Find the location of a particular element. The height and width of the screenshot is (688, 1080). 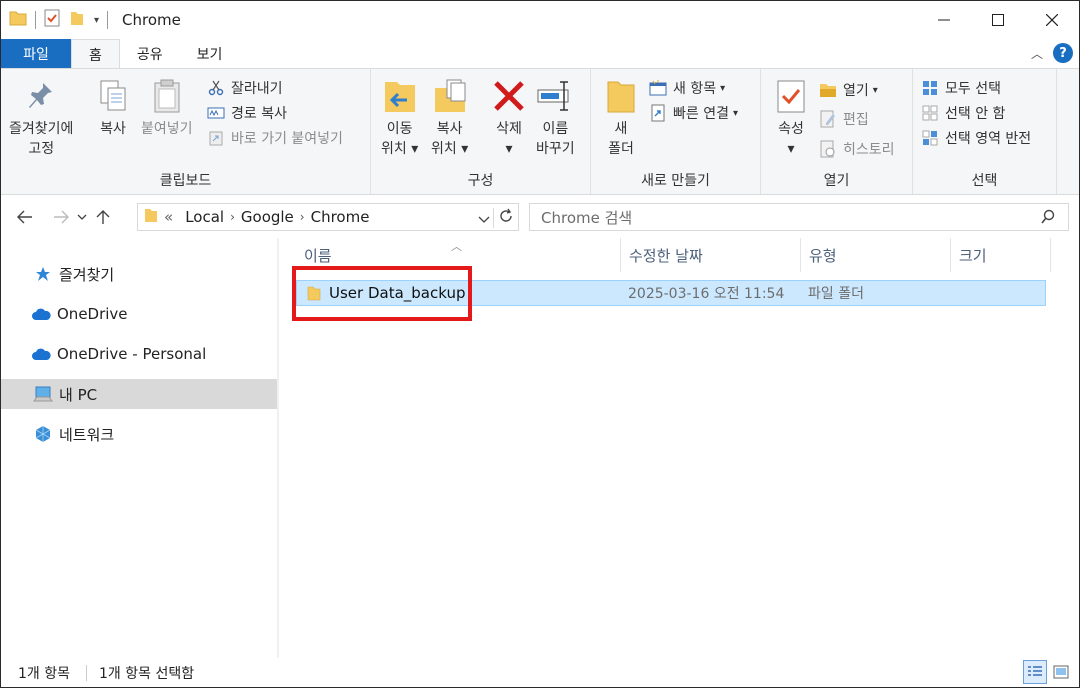

copy-to-icon is located at coordinates (450, 96).